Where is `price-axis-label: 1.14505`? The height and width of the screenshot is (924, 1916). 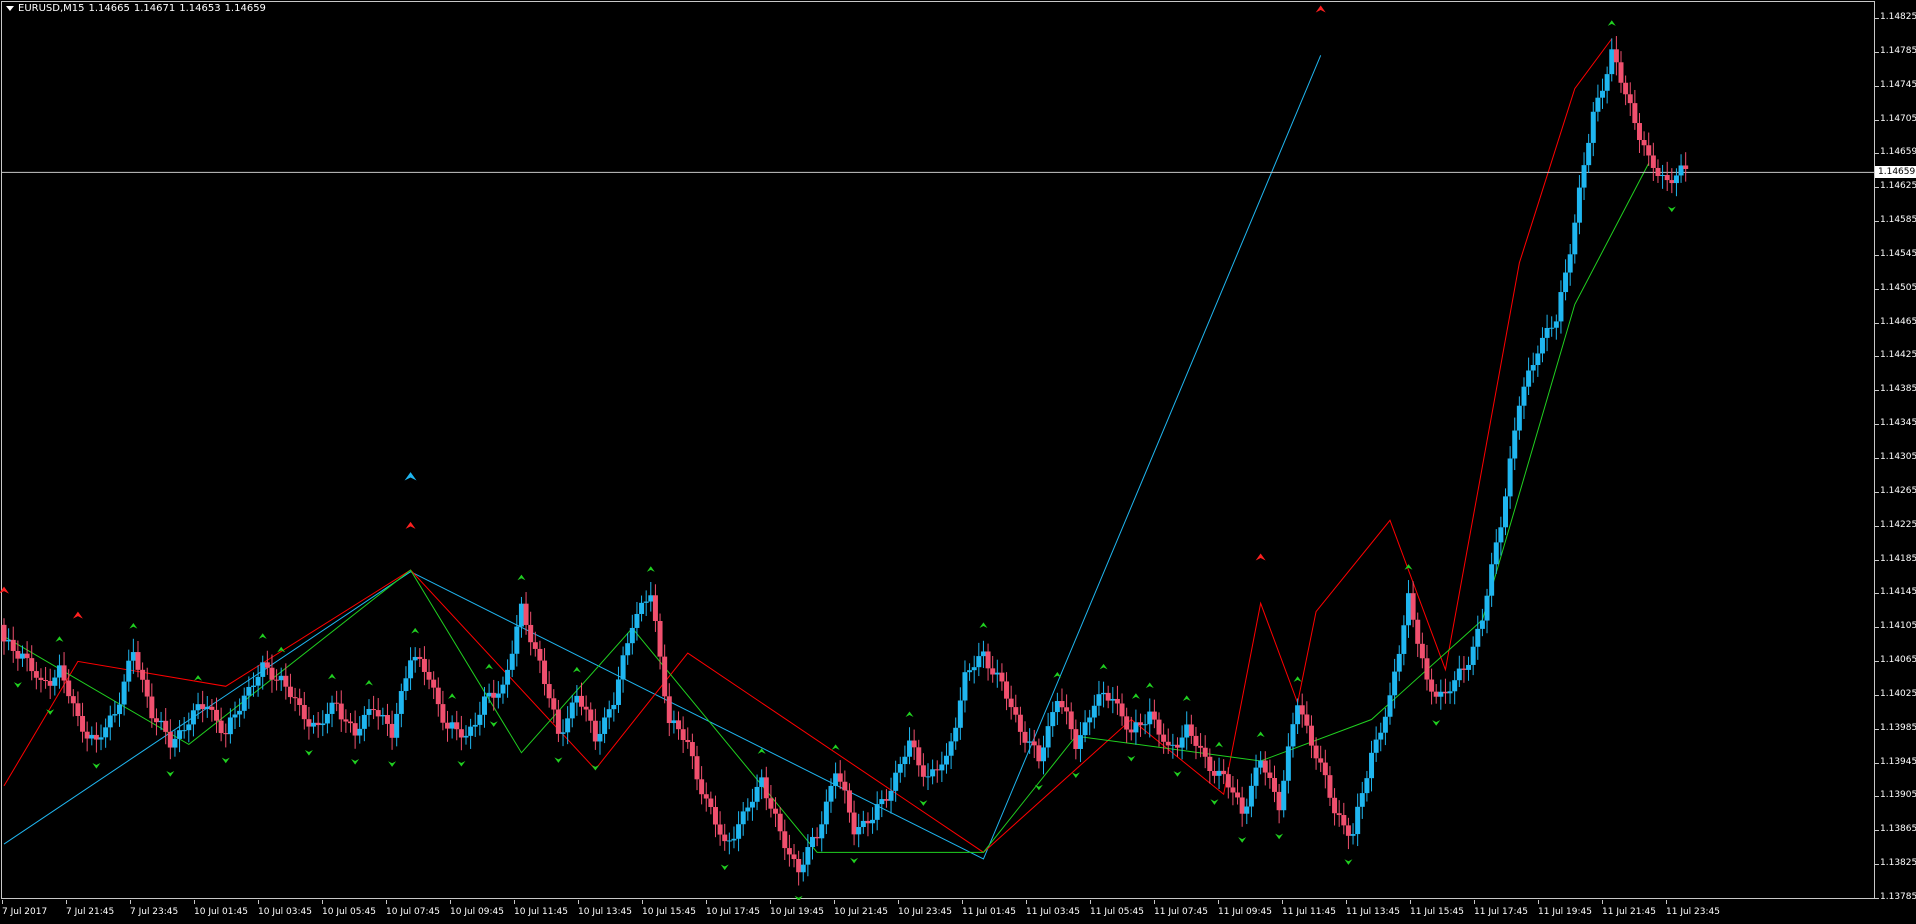
price-axis-label: 1.14505 is located at coordinates (1898, 287).